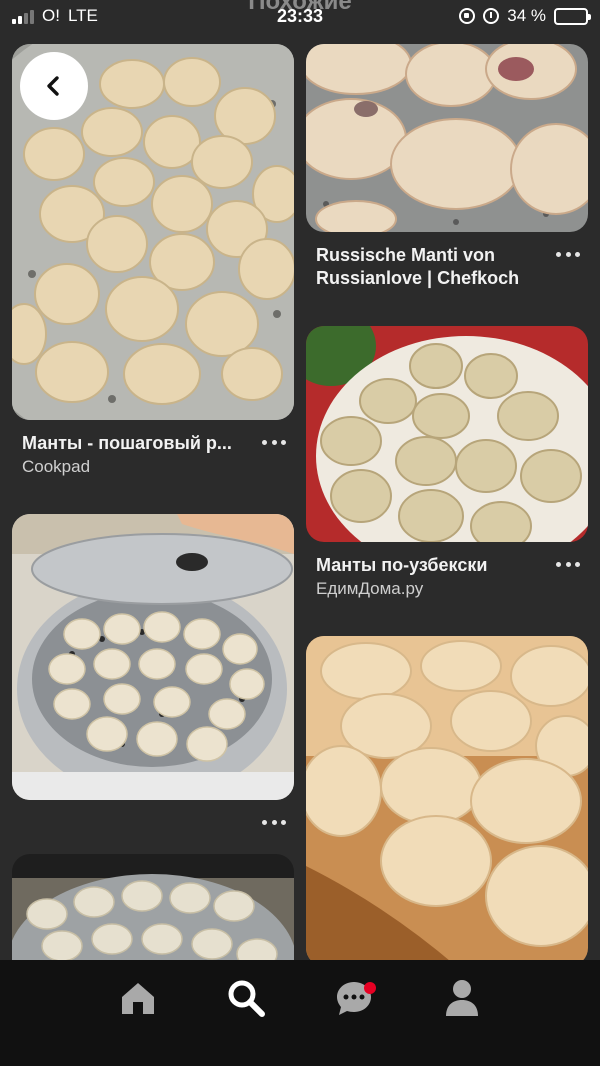 This screenshot has height=1066, width=600. Describe the element at coordinates (447, 138) in the screenshot. I see `pin-image-manti-closeup` at that location.